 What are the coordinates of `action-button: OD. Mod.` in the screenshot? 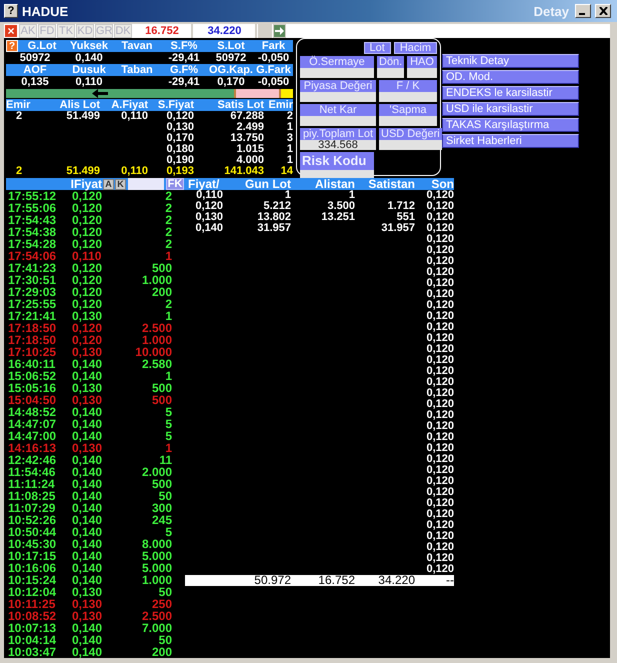 It's located at (510, 77).